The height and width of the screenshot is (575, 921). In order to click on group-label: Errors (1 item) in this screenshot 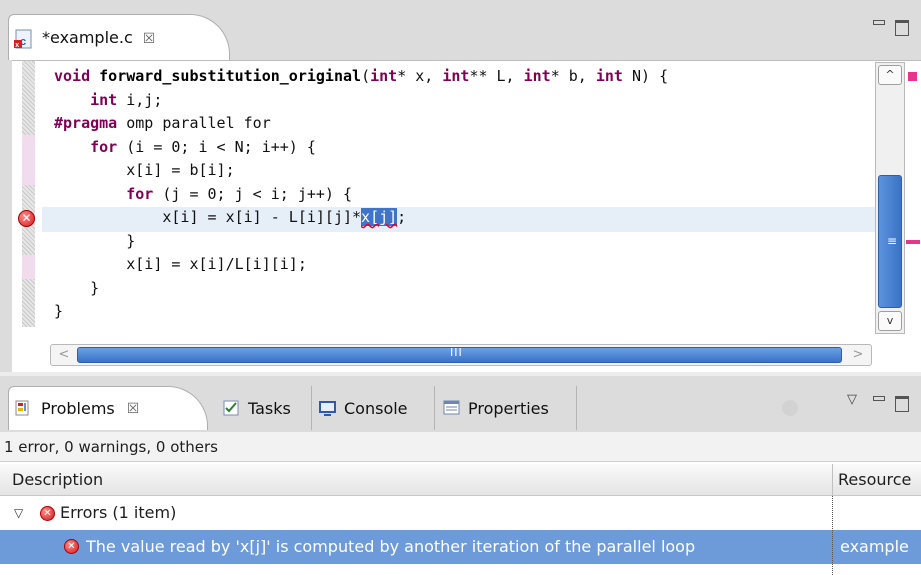, I will do `click(118, 512)`.